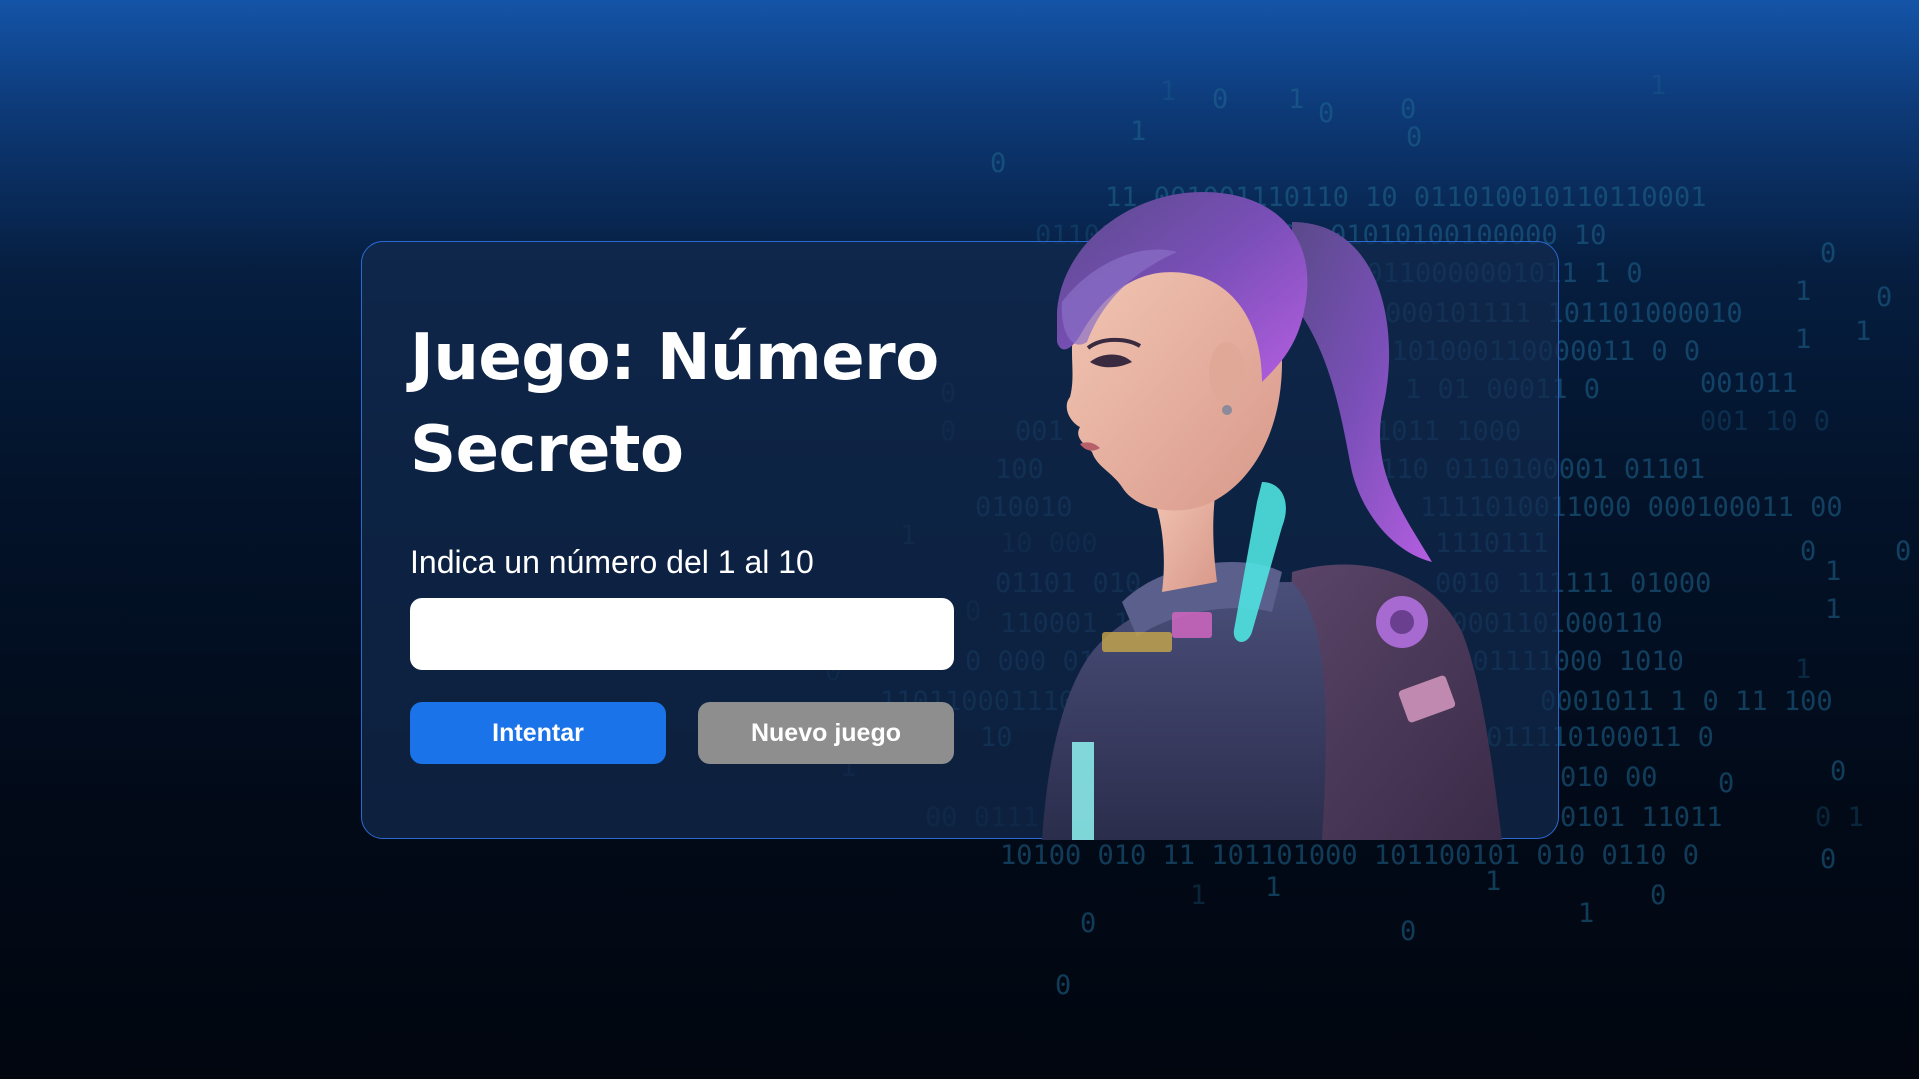 This screenshot has height=1079, width=1919. I want to click on page-title: Juego: Número Secreto, so click(674, 404).